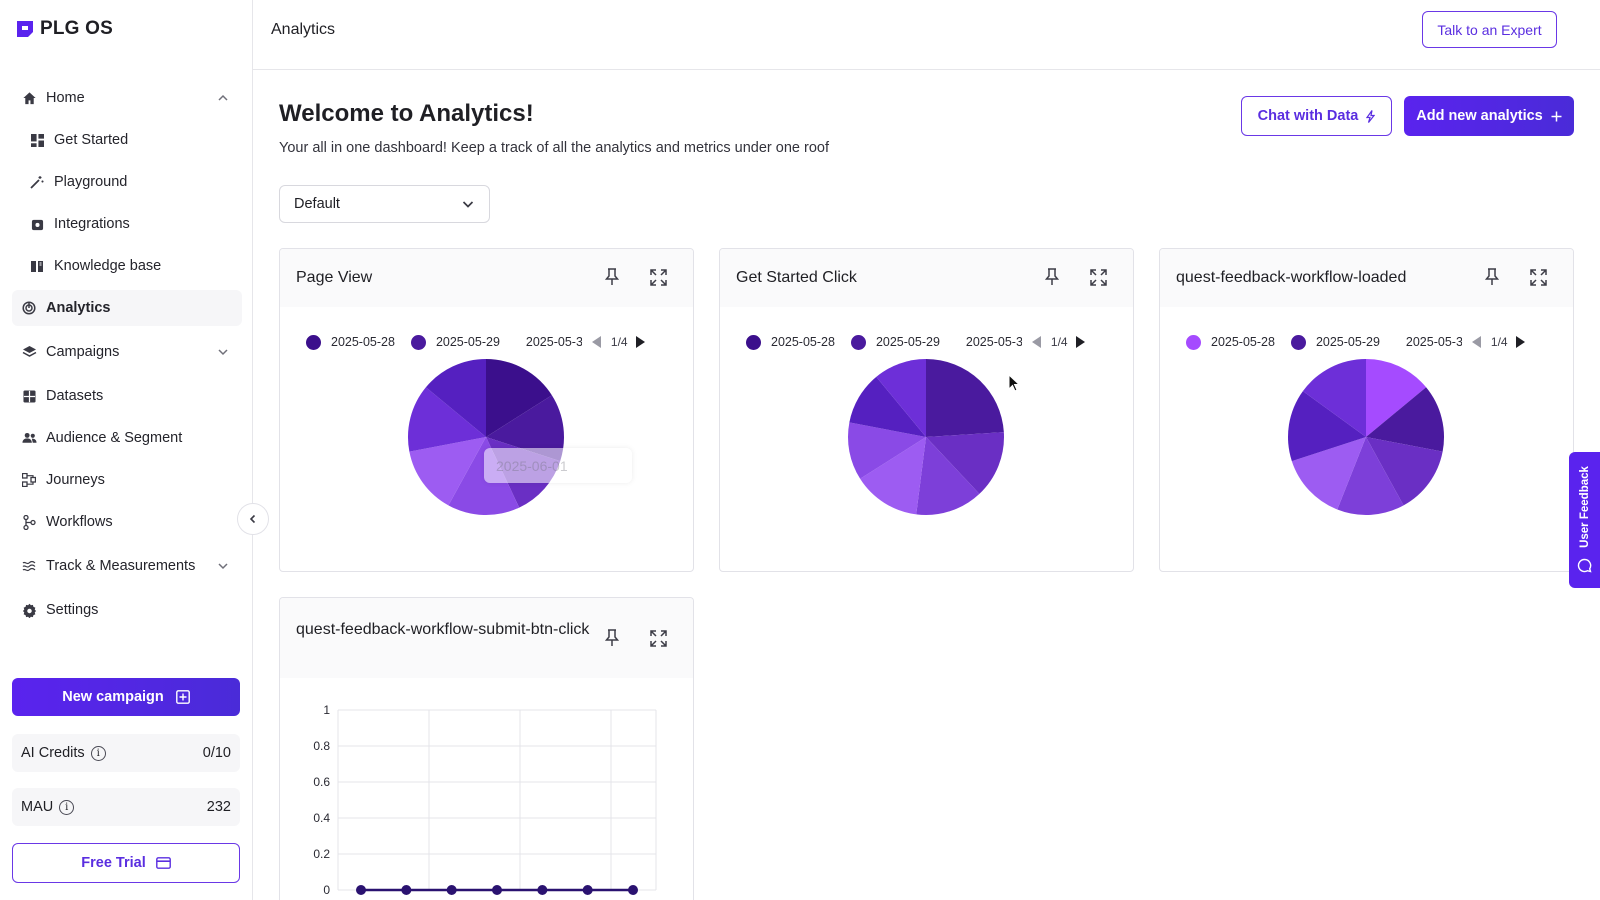  Describe the element at coordinates (384, 204) in the screenshot. I see `dashboard-select: Default` at that location.